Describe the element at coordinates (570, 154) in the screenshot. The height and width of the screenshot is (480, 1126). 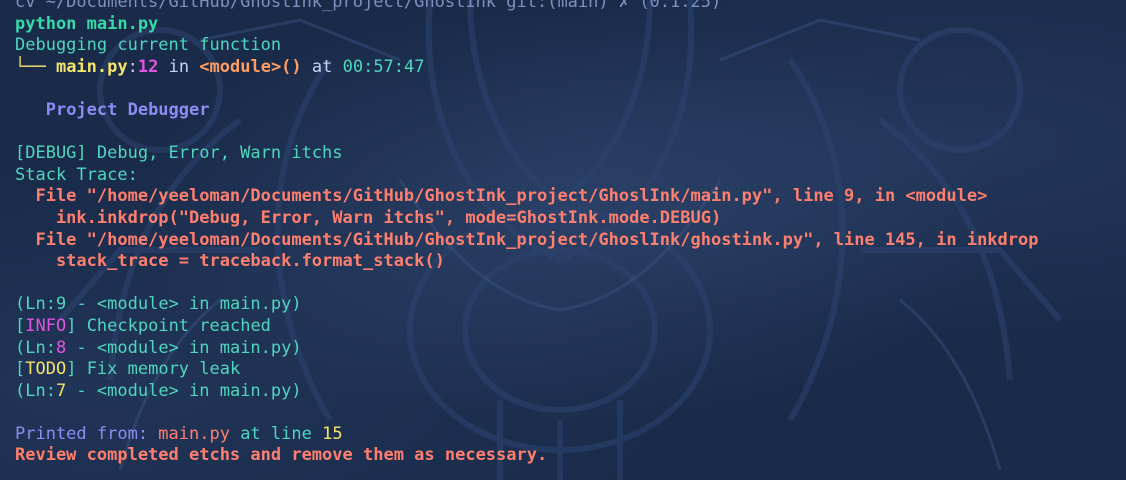
I see `debug-entry: [DEBUG] Debug, Error, Warn itchs` at that location.